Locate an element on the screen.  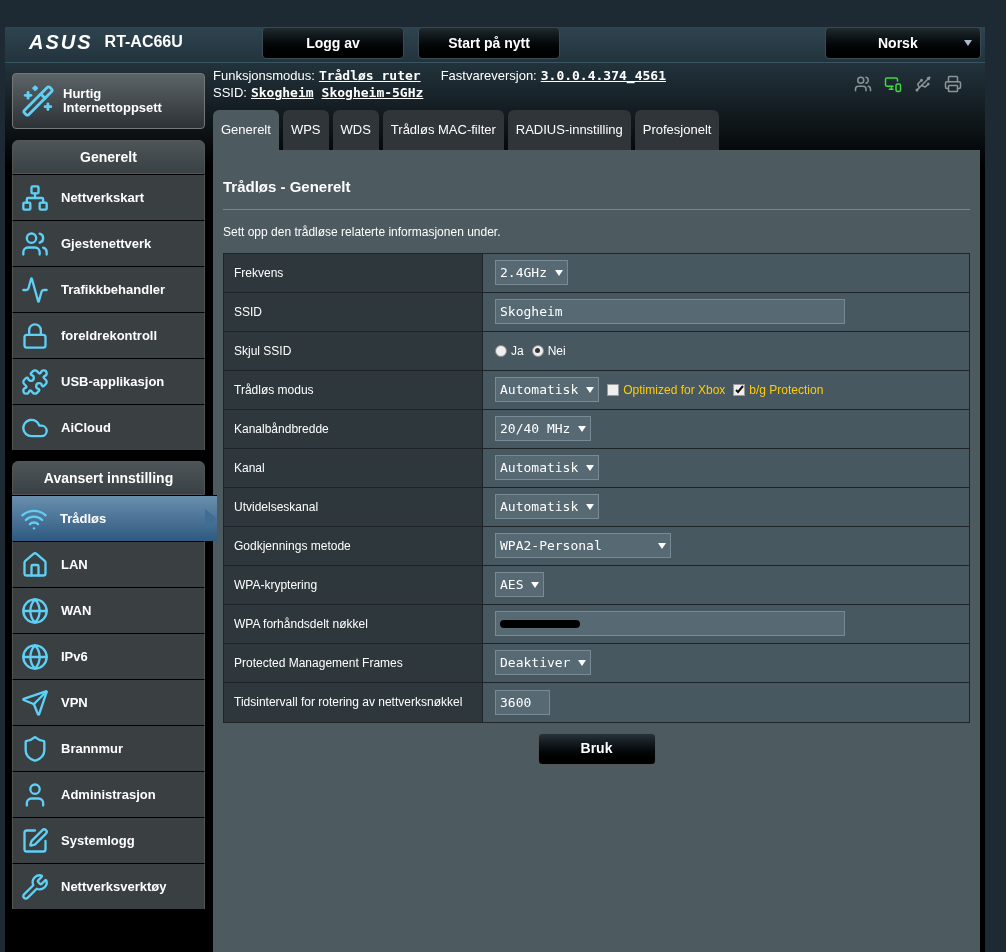
magic-wand-icon is located at coordinates (38, 101).